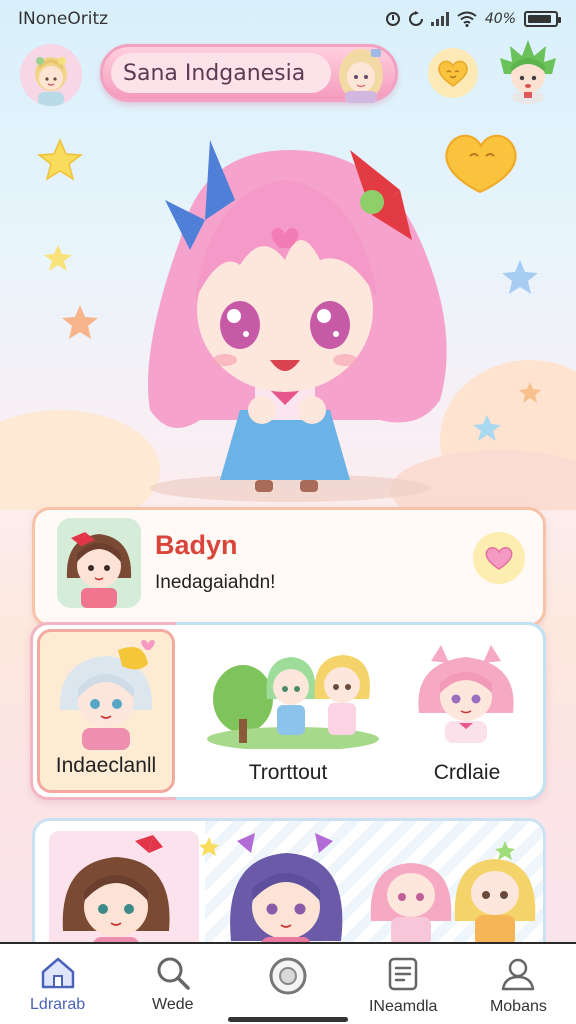 The height and width of the screenshot is (1024, 576). What do you see at coordinates (467, 772) in the screenshot?
I see `category-label-3: Crdlaie` at bounding box center [467, 772].